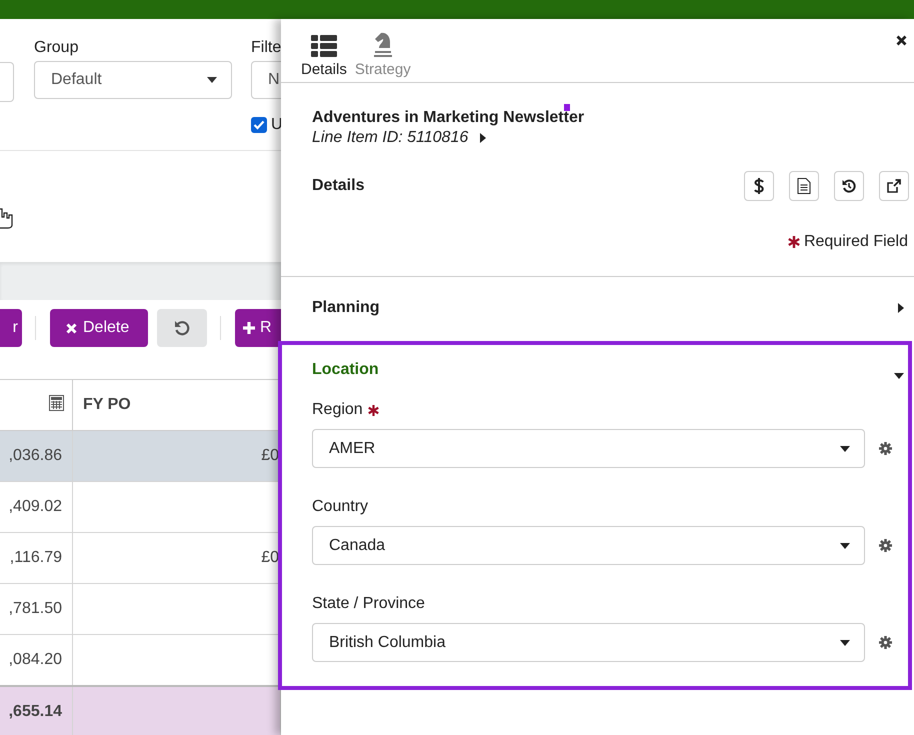 The width and height of the screenshot is (914, 735). I want to click on table-cell: ,781.50, so click(35, 608).